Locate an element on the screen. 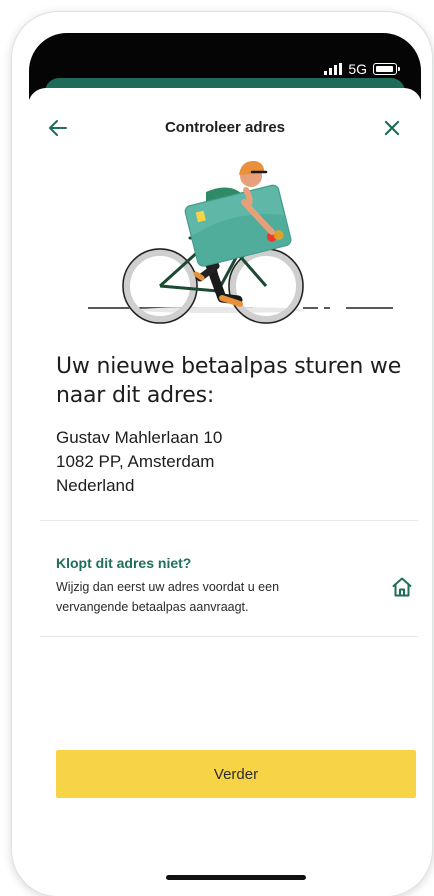 The image size is (434, 896). cyclist-illustration is located at coordinates (240, 242).